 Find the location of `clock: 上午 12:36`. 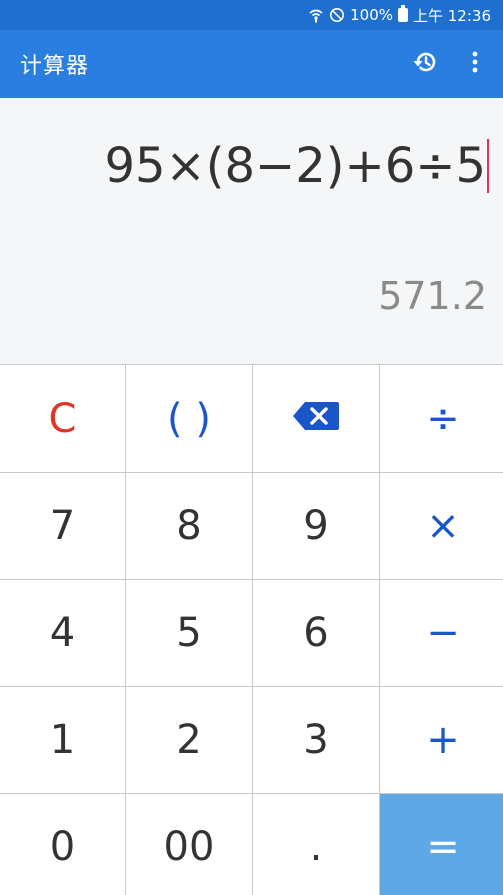

clock: 上午 12:36 is located at coordinates (452, 15).